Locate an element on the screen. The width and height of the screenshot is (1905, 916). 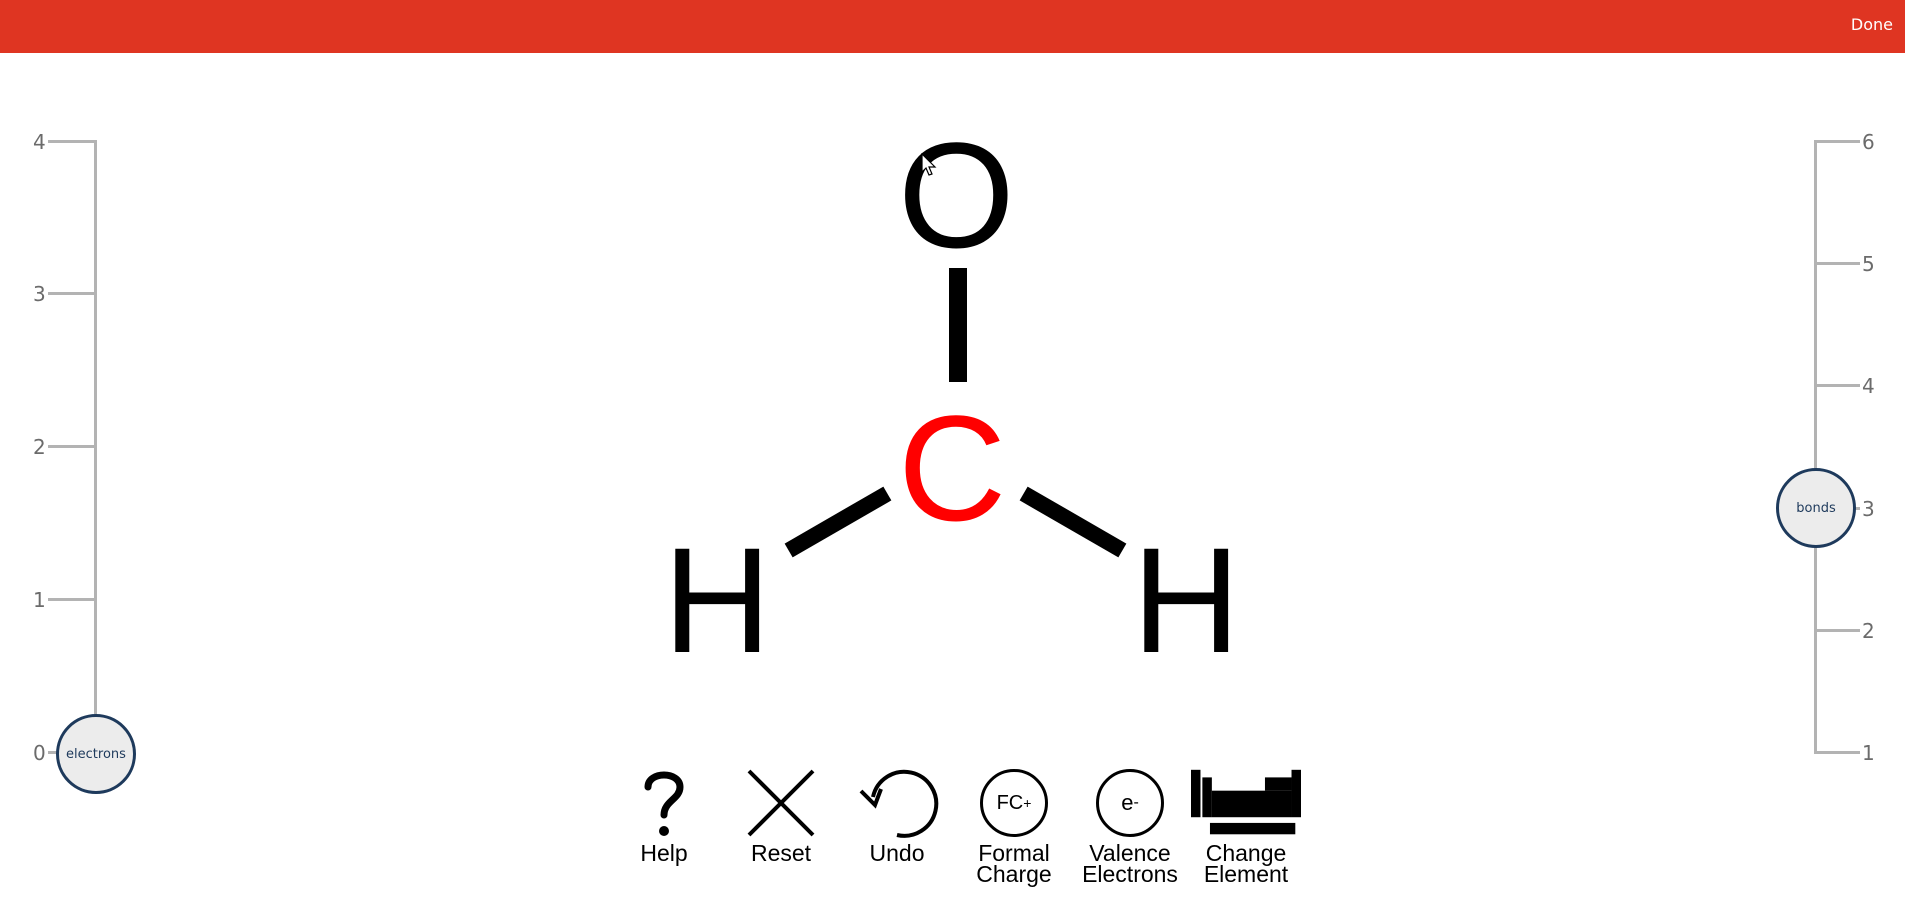
bond-c-h-right is located at coordinates (1073, 522).